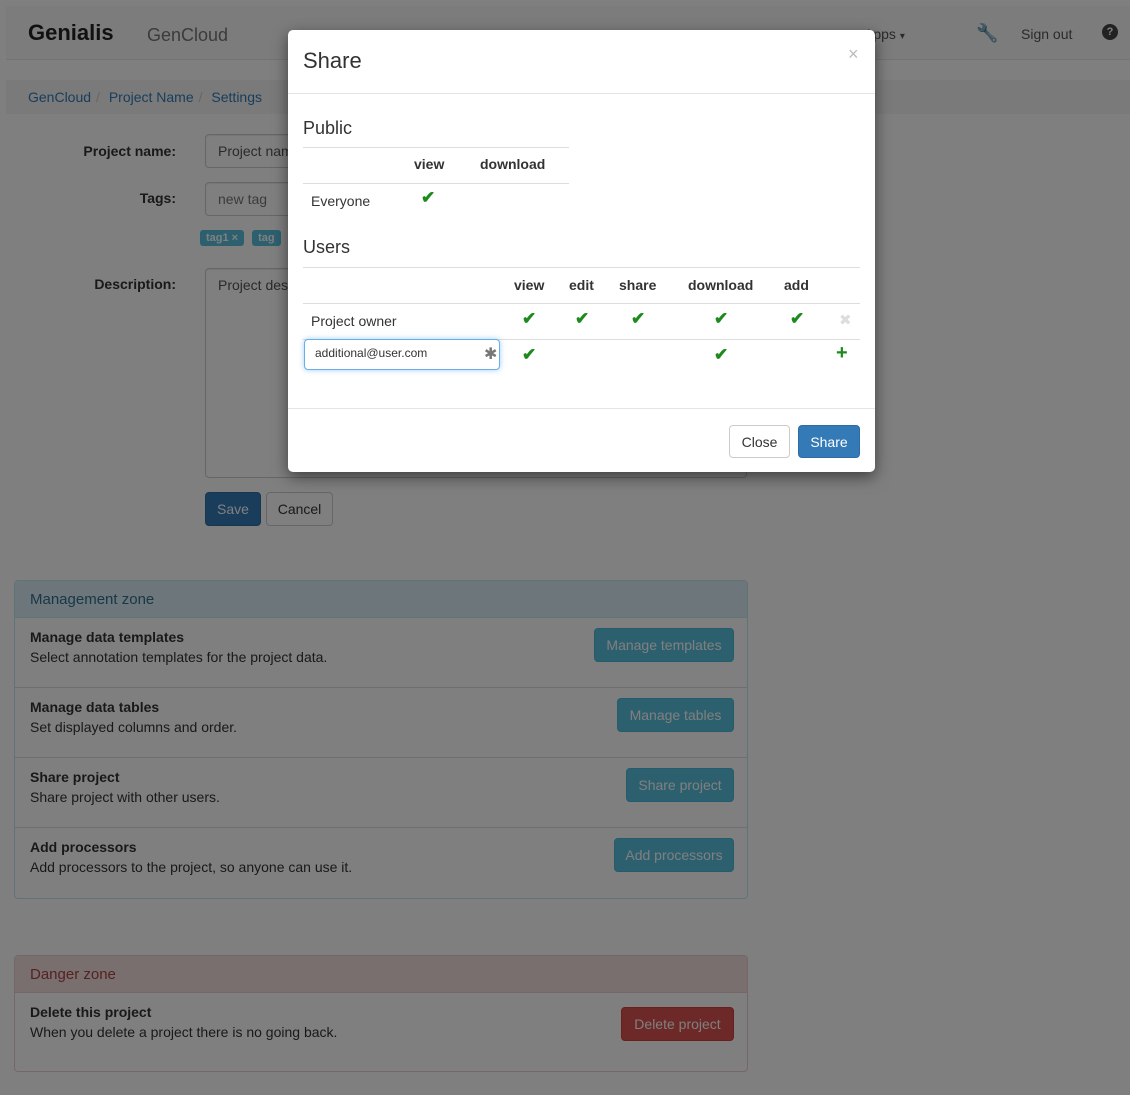 This screenshot has width=1130, height=1095. What do you see at coordinates (842, 353) in the screenshot?
I see `add-user-icon: +` at bounding box center [842, 353].